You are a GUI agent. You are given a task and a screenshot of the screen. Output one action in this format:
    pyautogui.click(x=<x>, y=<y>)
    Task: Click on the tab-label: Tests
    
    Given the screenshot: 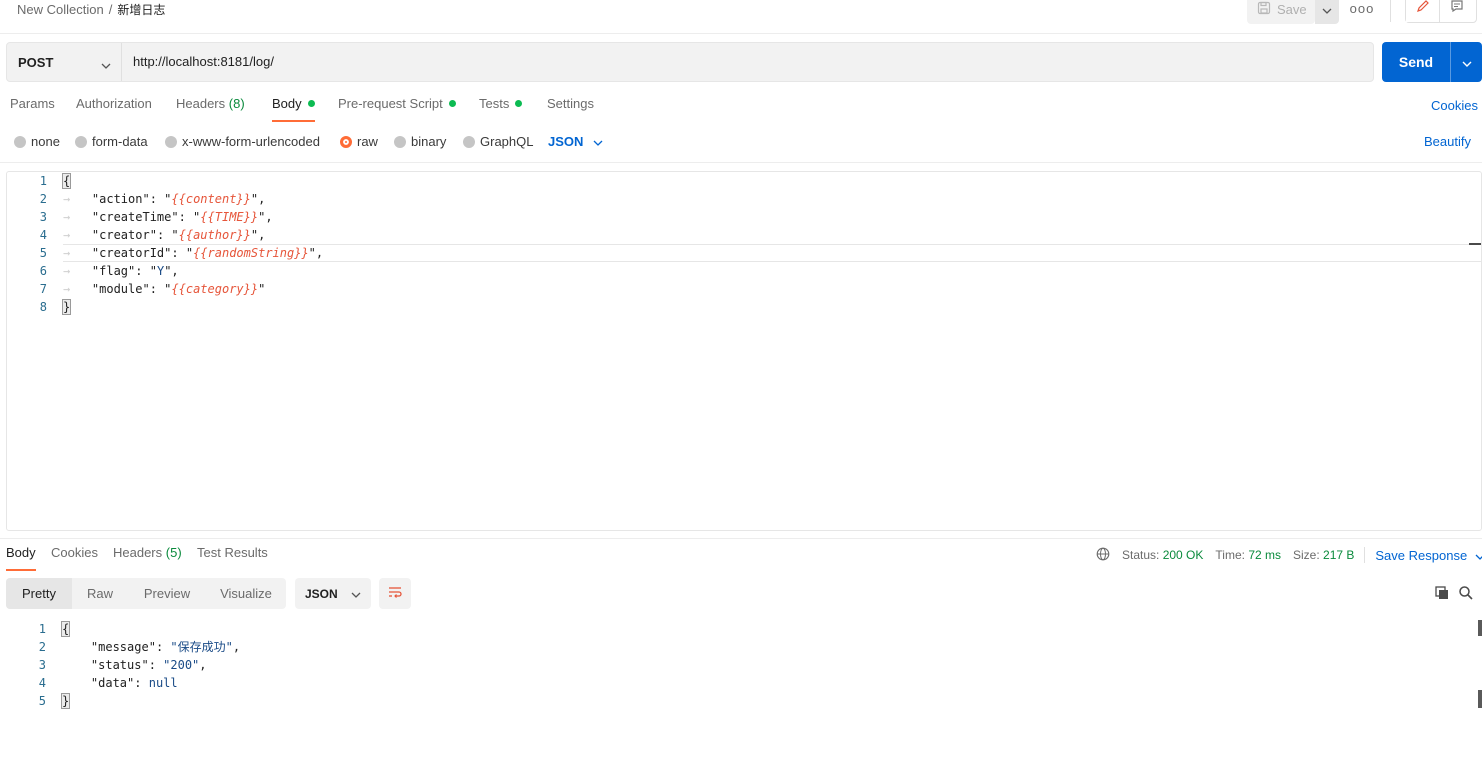 What is the action you would take?
    pyautogui.click(x=494, y=103)
    